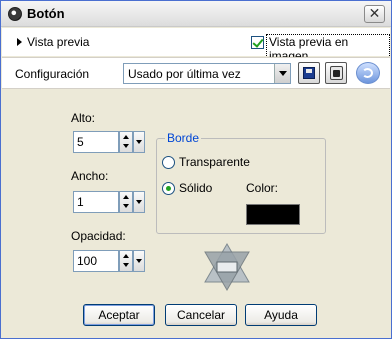  I want to click on height-spinner: 5, so click(109, 142).